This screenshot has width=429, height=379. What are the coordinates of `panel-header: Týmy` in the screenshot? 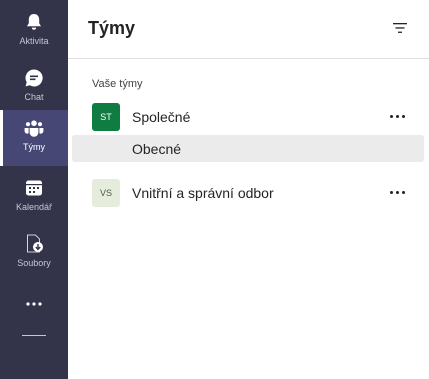 It's located at (248, 29).